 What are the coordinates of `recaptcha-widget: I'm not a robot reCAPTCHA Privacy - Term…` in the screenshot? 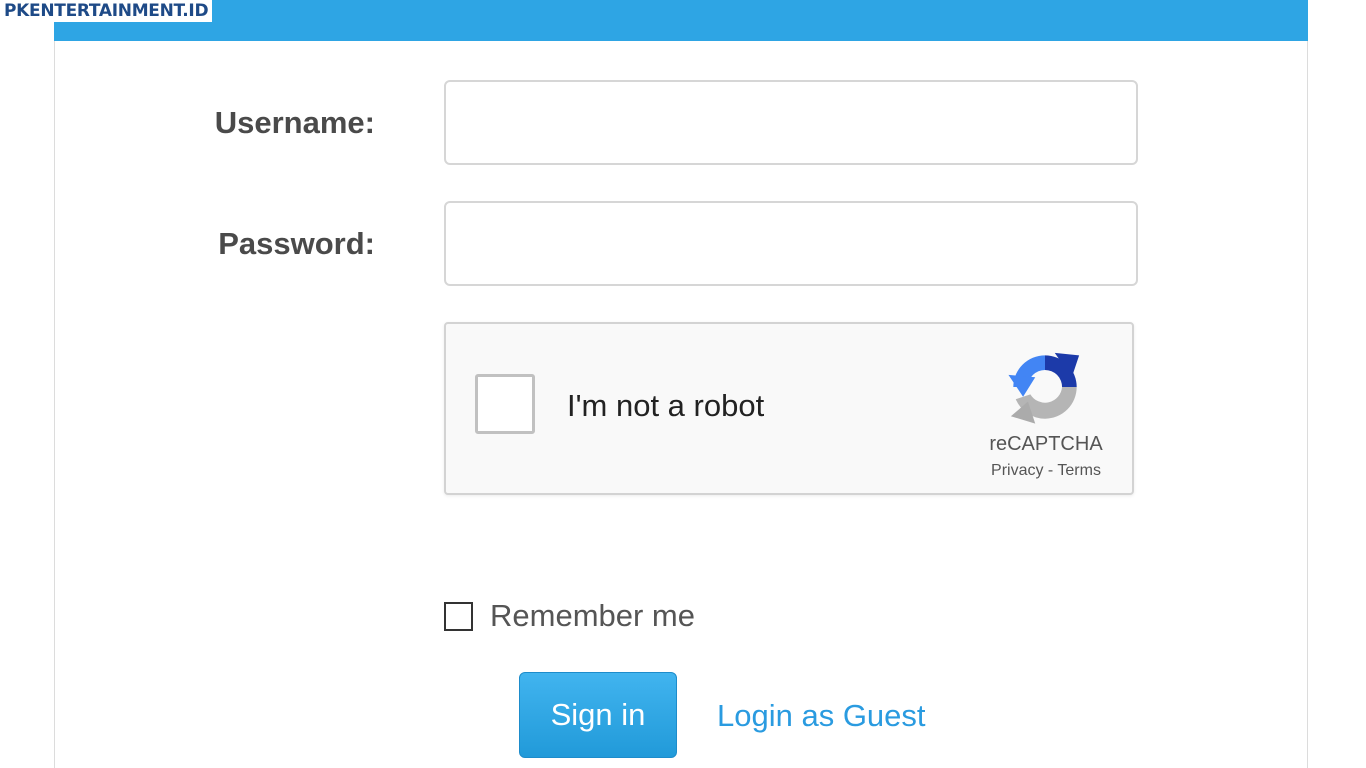 It's located at (789, 408).